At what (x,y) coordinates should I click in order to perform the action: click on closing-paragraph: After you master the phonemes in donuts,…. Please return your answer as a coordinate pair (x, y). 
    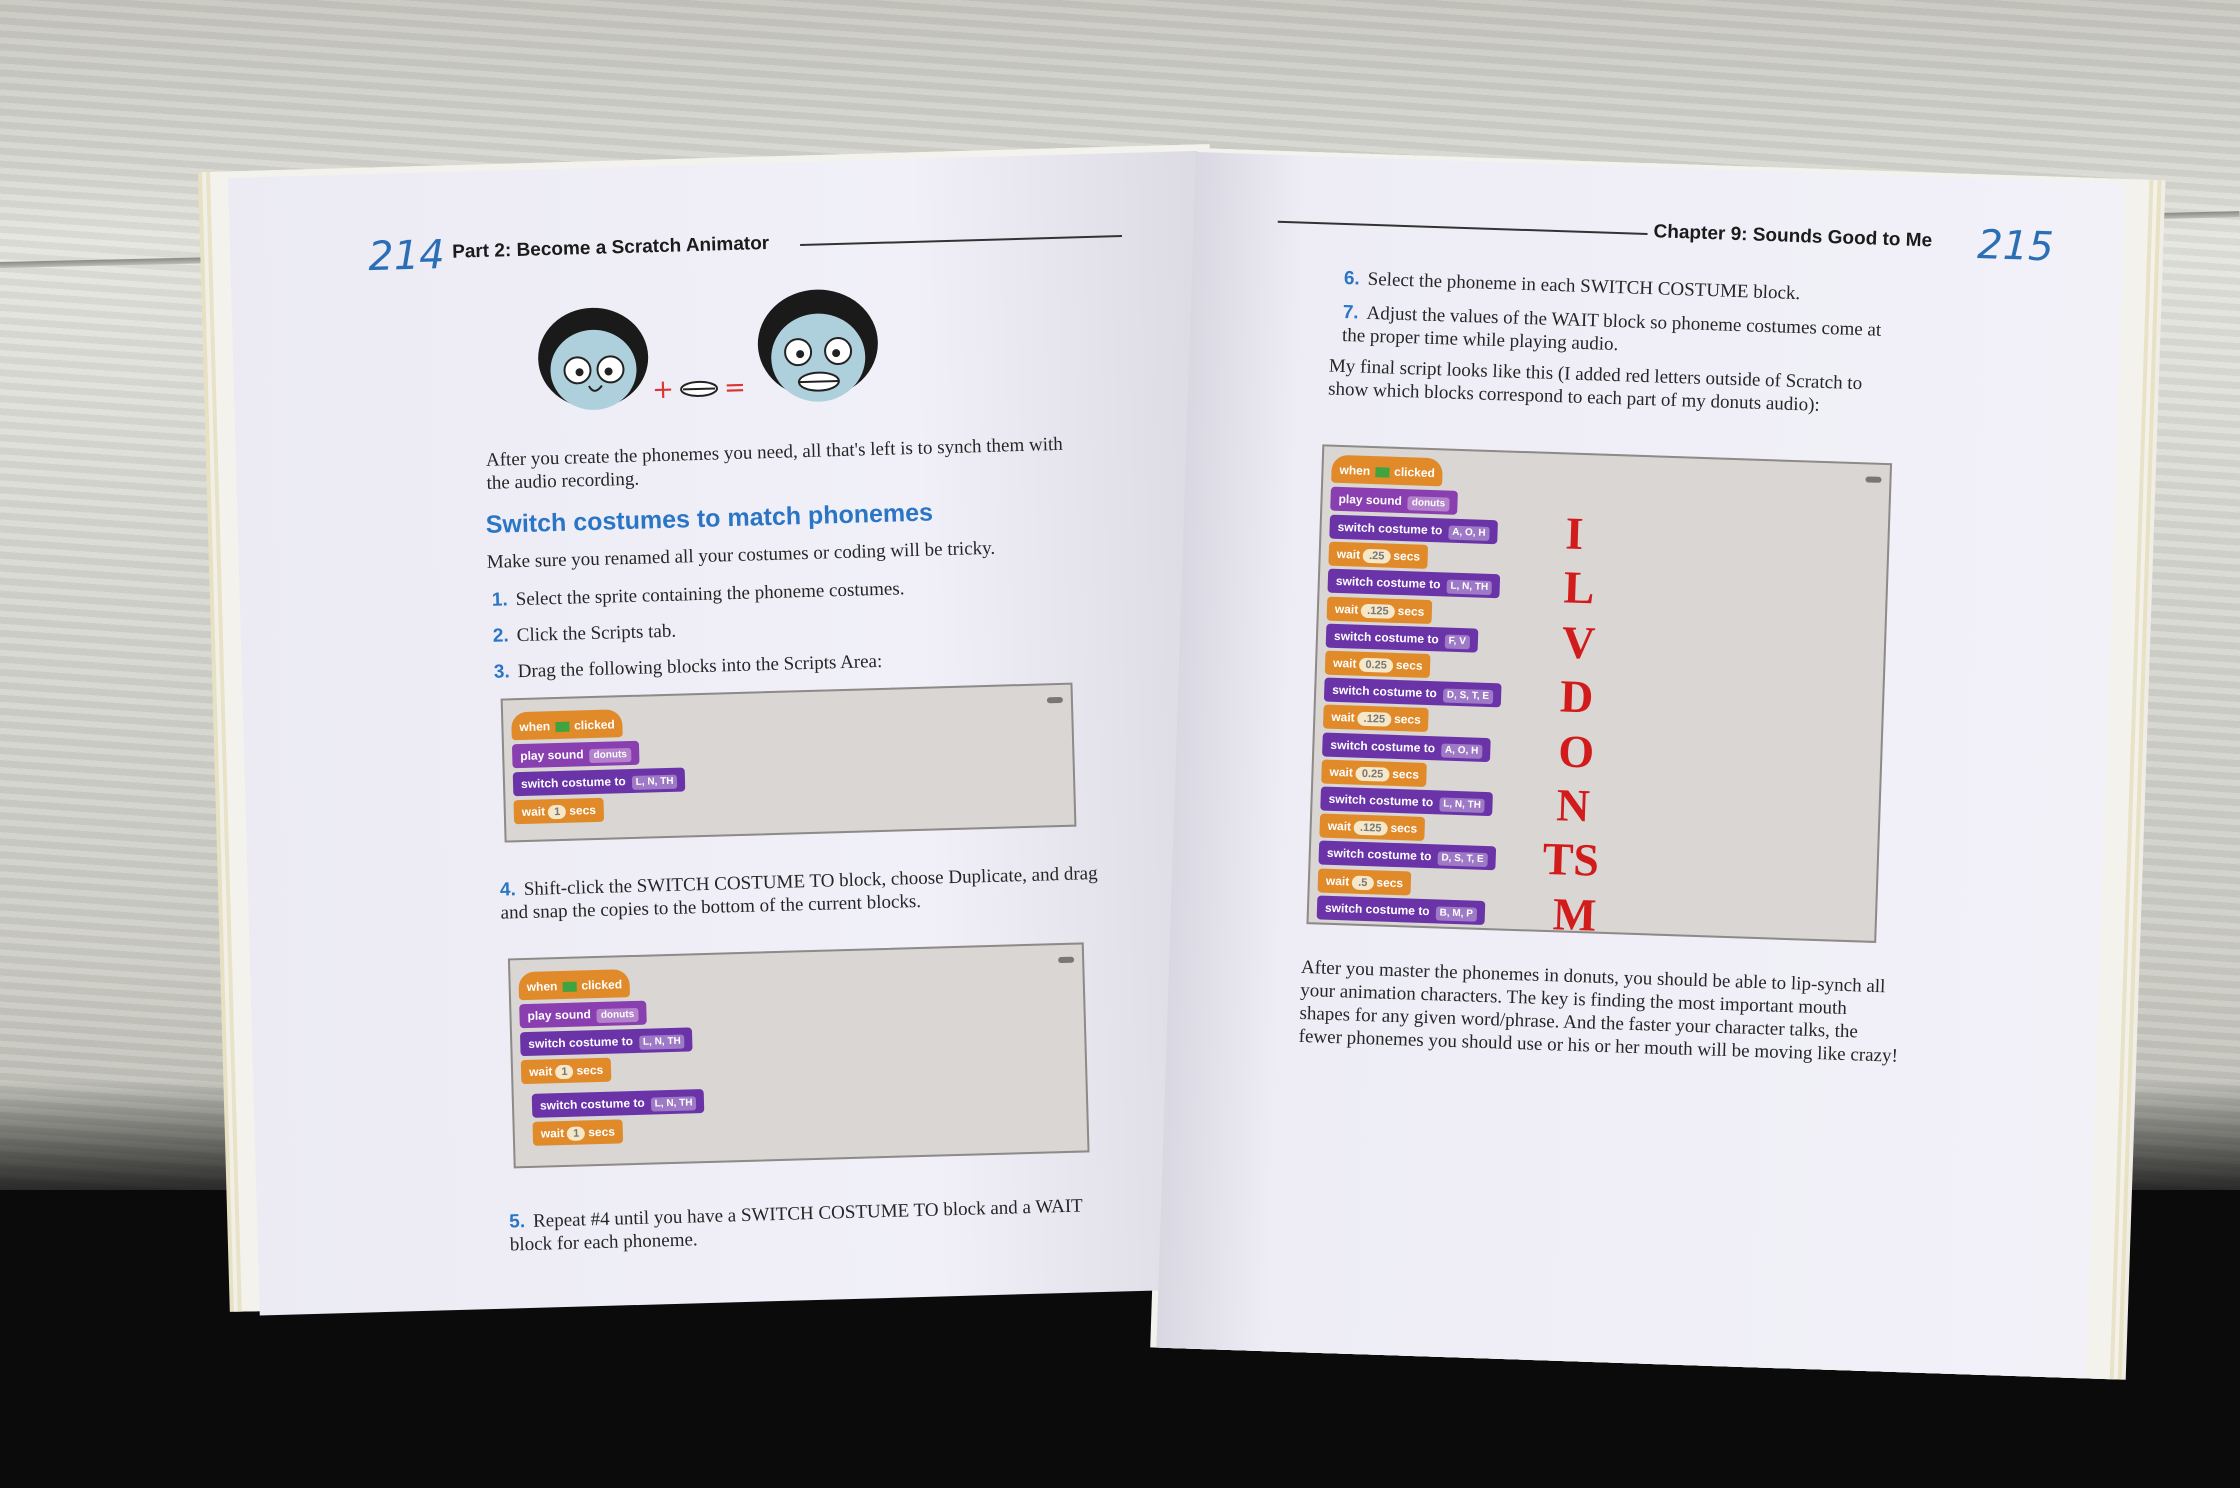
    Looking at the image, I should click on (1598, 1011).